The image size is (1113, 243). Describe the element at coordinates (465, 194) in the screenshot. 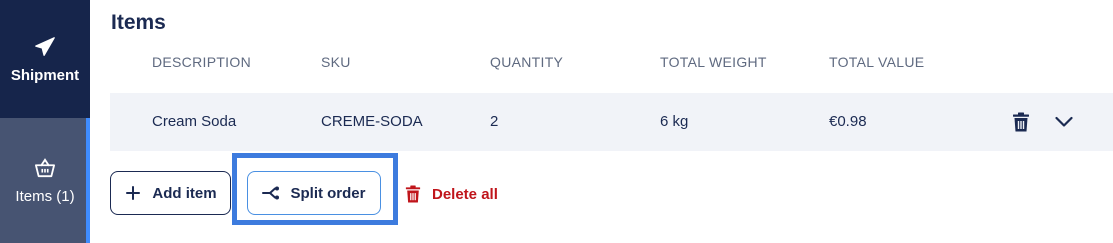

I see `delete-all-label: Delete all` at that location.